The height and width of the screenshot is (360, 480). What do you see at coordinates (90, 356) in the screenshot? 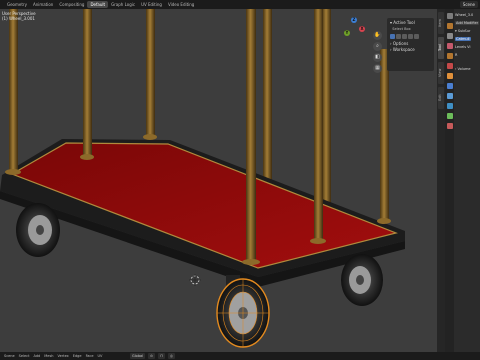
I see `menu-face: Face` at bounding box center [90, 356].